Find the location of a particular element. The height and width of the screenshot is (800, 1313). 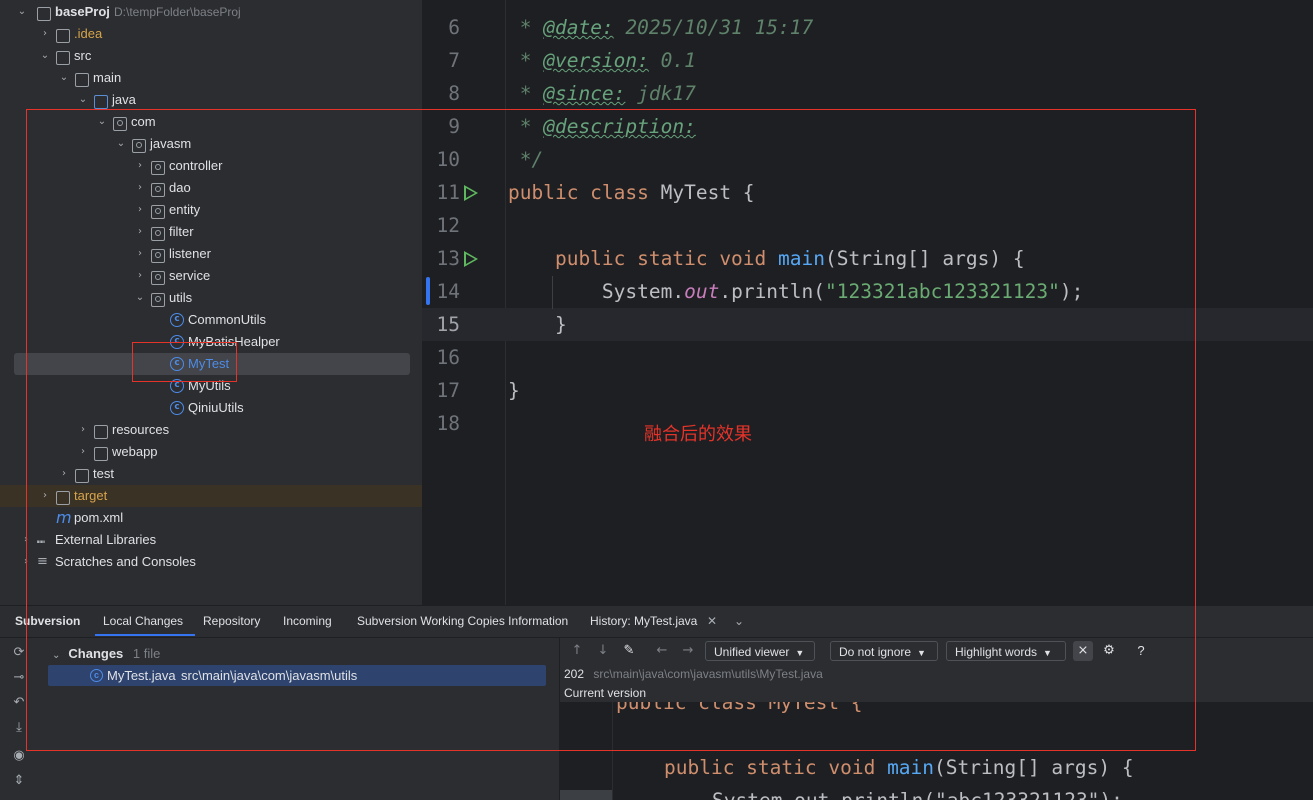

line-number: 13 is located at coordinates (448, 258).